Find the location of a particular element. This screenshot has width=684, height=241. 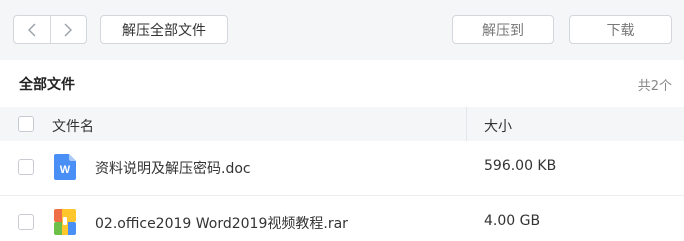

select-all-checkbox is located at coordinates (26, 124).